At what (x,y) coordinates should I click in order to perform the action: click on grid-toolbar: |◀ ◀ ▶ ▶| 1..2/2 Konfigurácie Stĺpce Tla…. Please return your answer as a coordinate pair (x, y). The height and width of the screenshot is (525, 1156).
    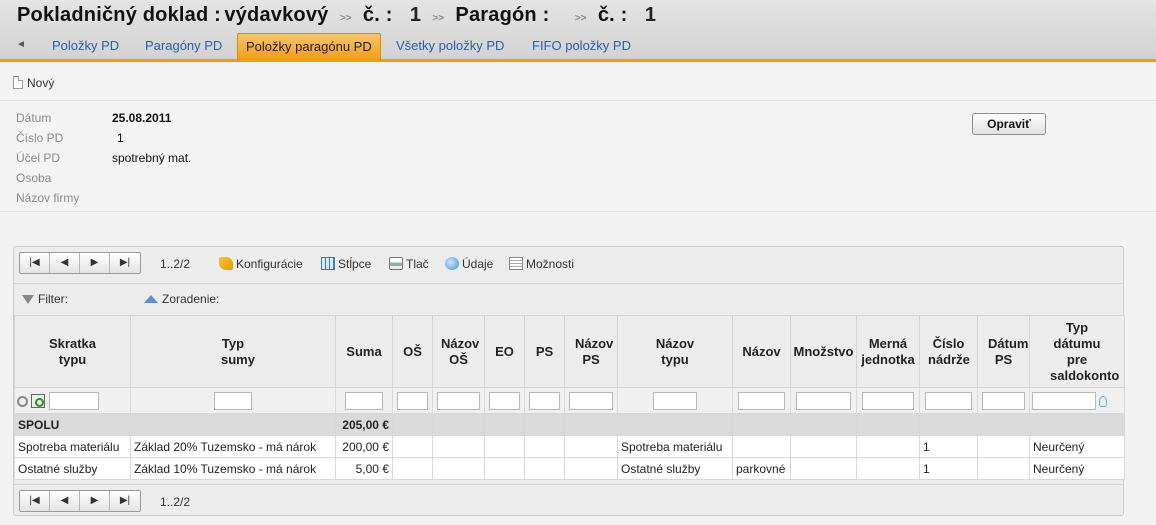
    Looking at the image, I should click on (568, 264).